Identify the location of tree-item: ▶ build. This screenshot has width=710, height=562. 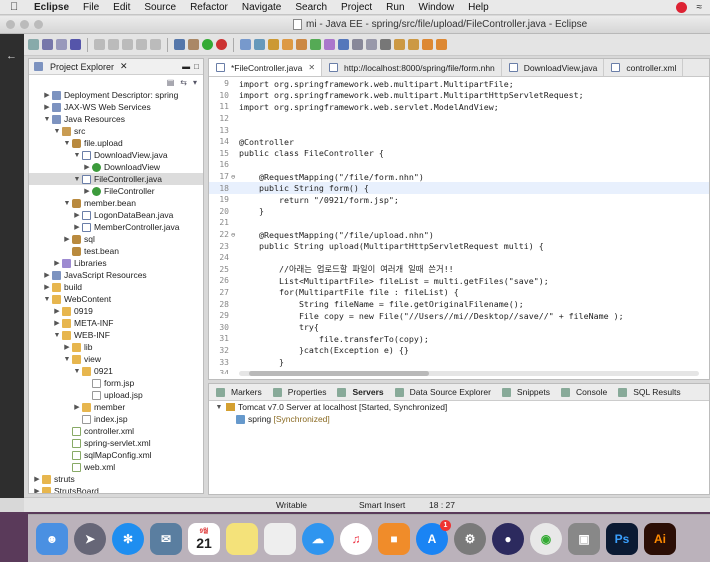
(116, 287).